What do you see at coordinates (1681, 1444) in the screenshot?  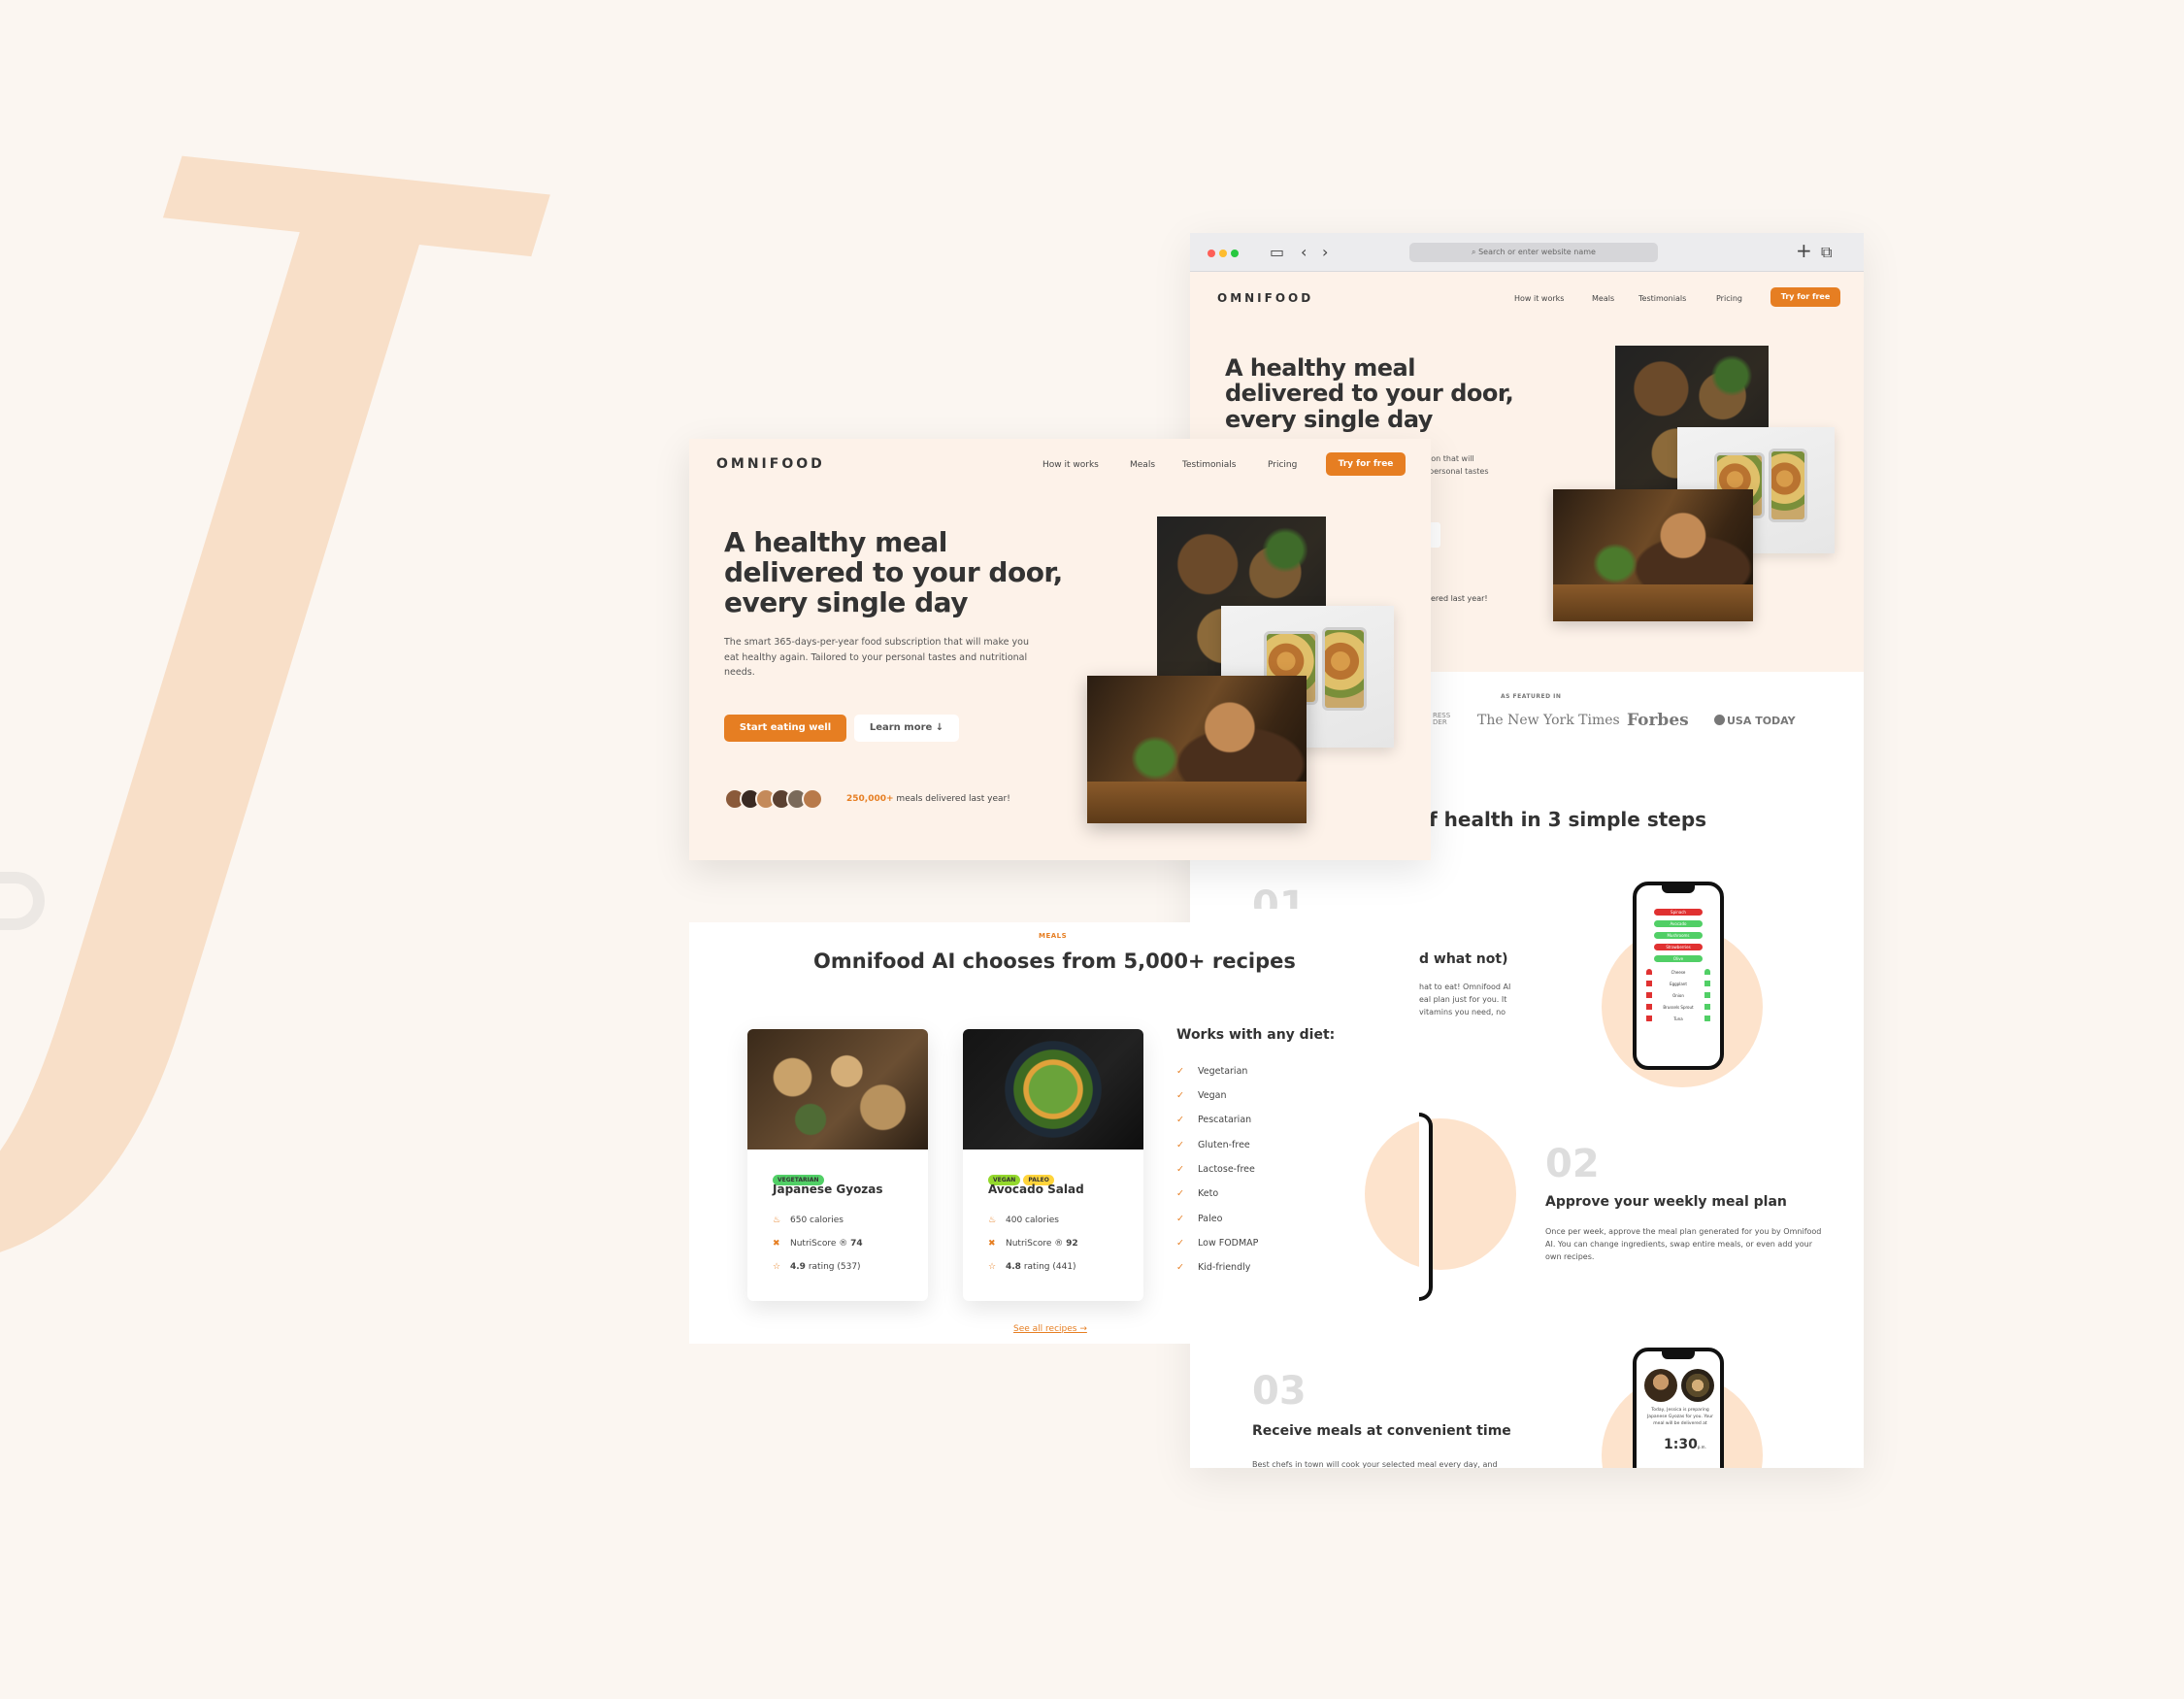 I see `delivery-time-value: 1:30` at bounding box center [1681, 1444].